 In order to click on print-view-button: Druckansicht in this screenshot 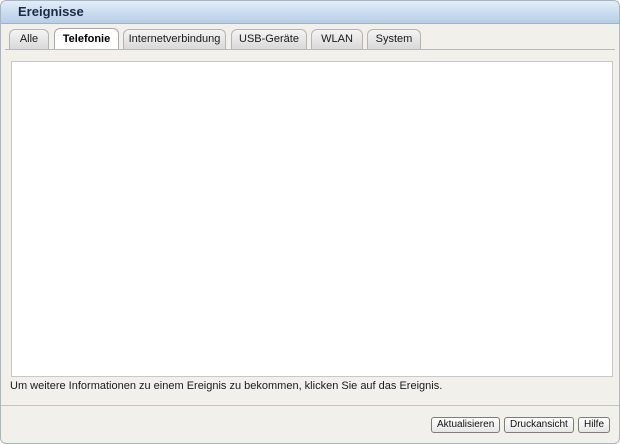, I will do `click(539, 425)`.